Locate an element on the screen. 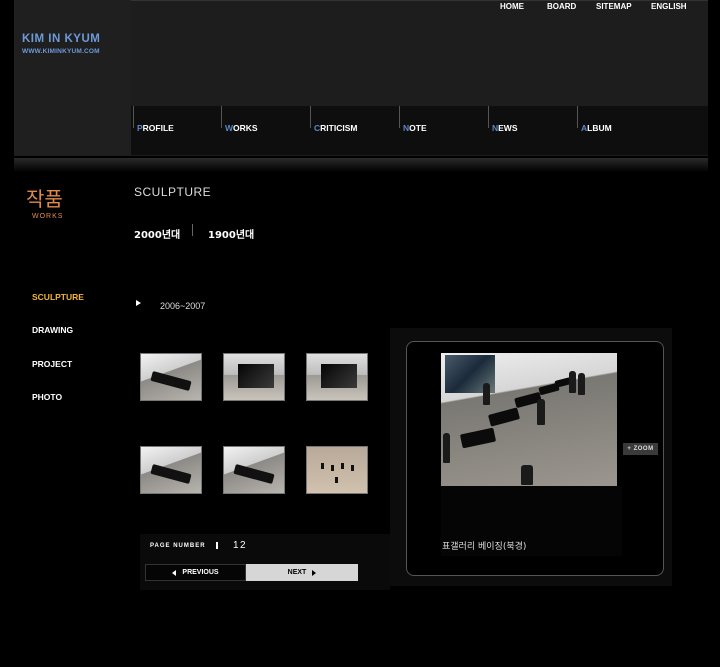  sidebar-item-sculpture: SCULPTURE is located at coordinates (58, 297).